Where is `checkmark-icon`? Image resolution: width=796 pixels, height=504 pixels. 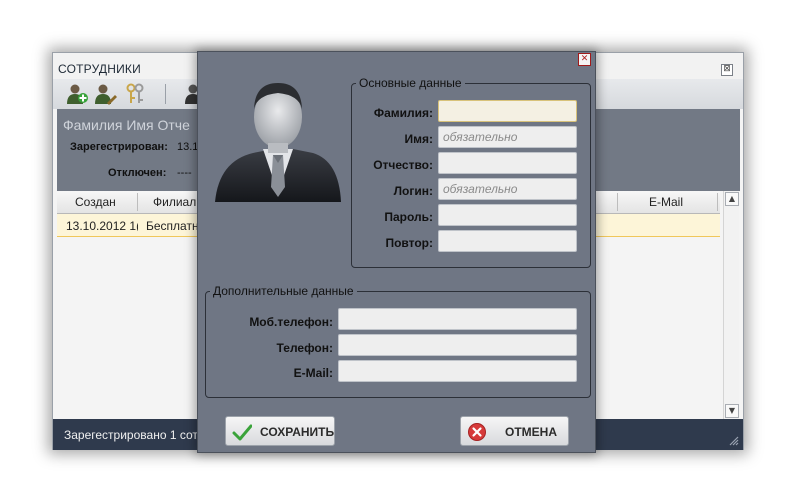 checkmark-icon is located at coordinates (242, 432).